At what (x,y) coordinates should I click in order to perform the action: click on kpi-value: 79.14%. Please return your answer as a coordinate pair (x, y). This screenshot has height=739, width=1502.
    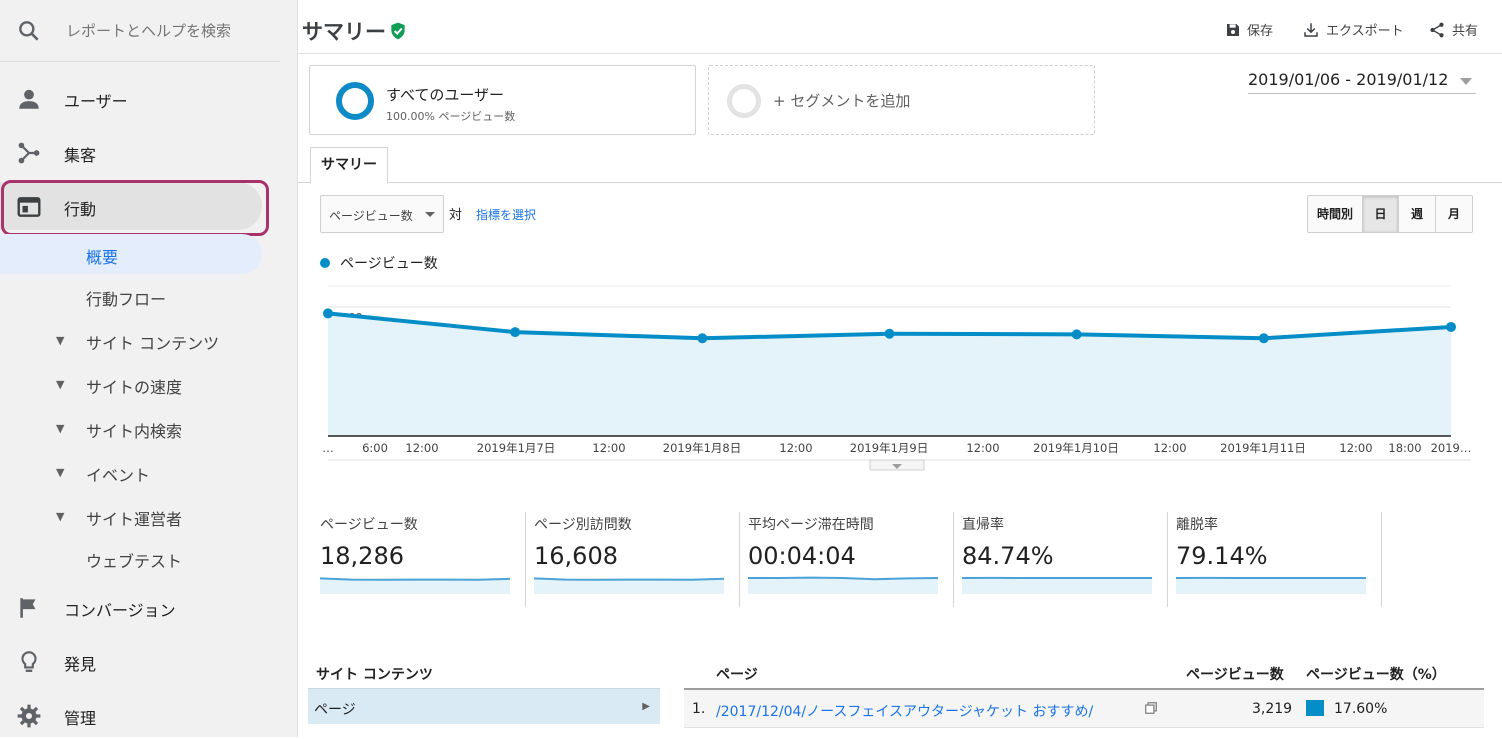
    Looking at the image, I should click on (1222, 556).